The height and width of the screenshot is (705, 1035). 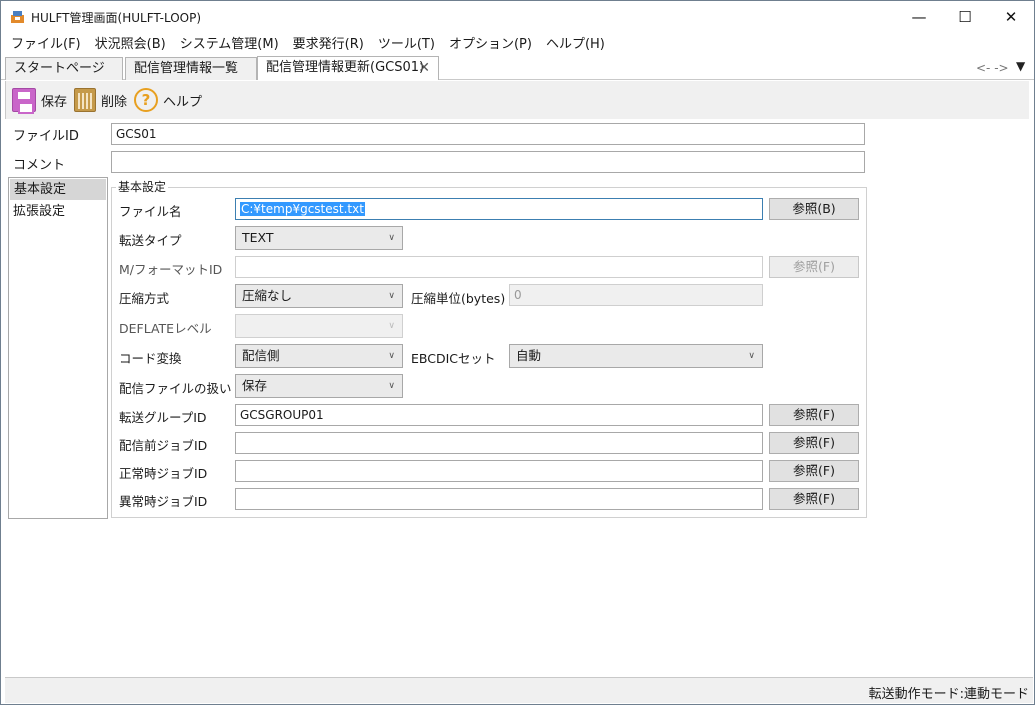 What do you see at coordinates (171, 269) in the screenshot?
I see `format-id-label: M/フォーマットID` at bounding box center [171, 269].